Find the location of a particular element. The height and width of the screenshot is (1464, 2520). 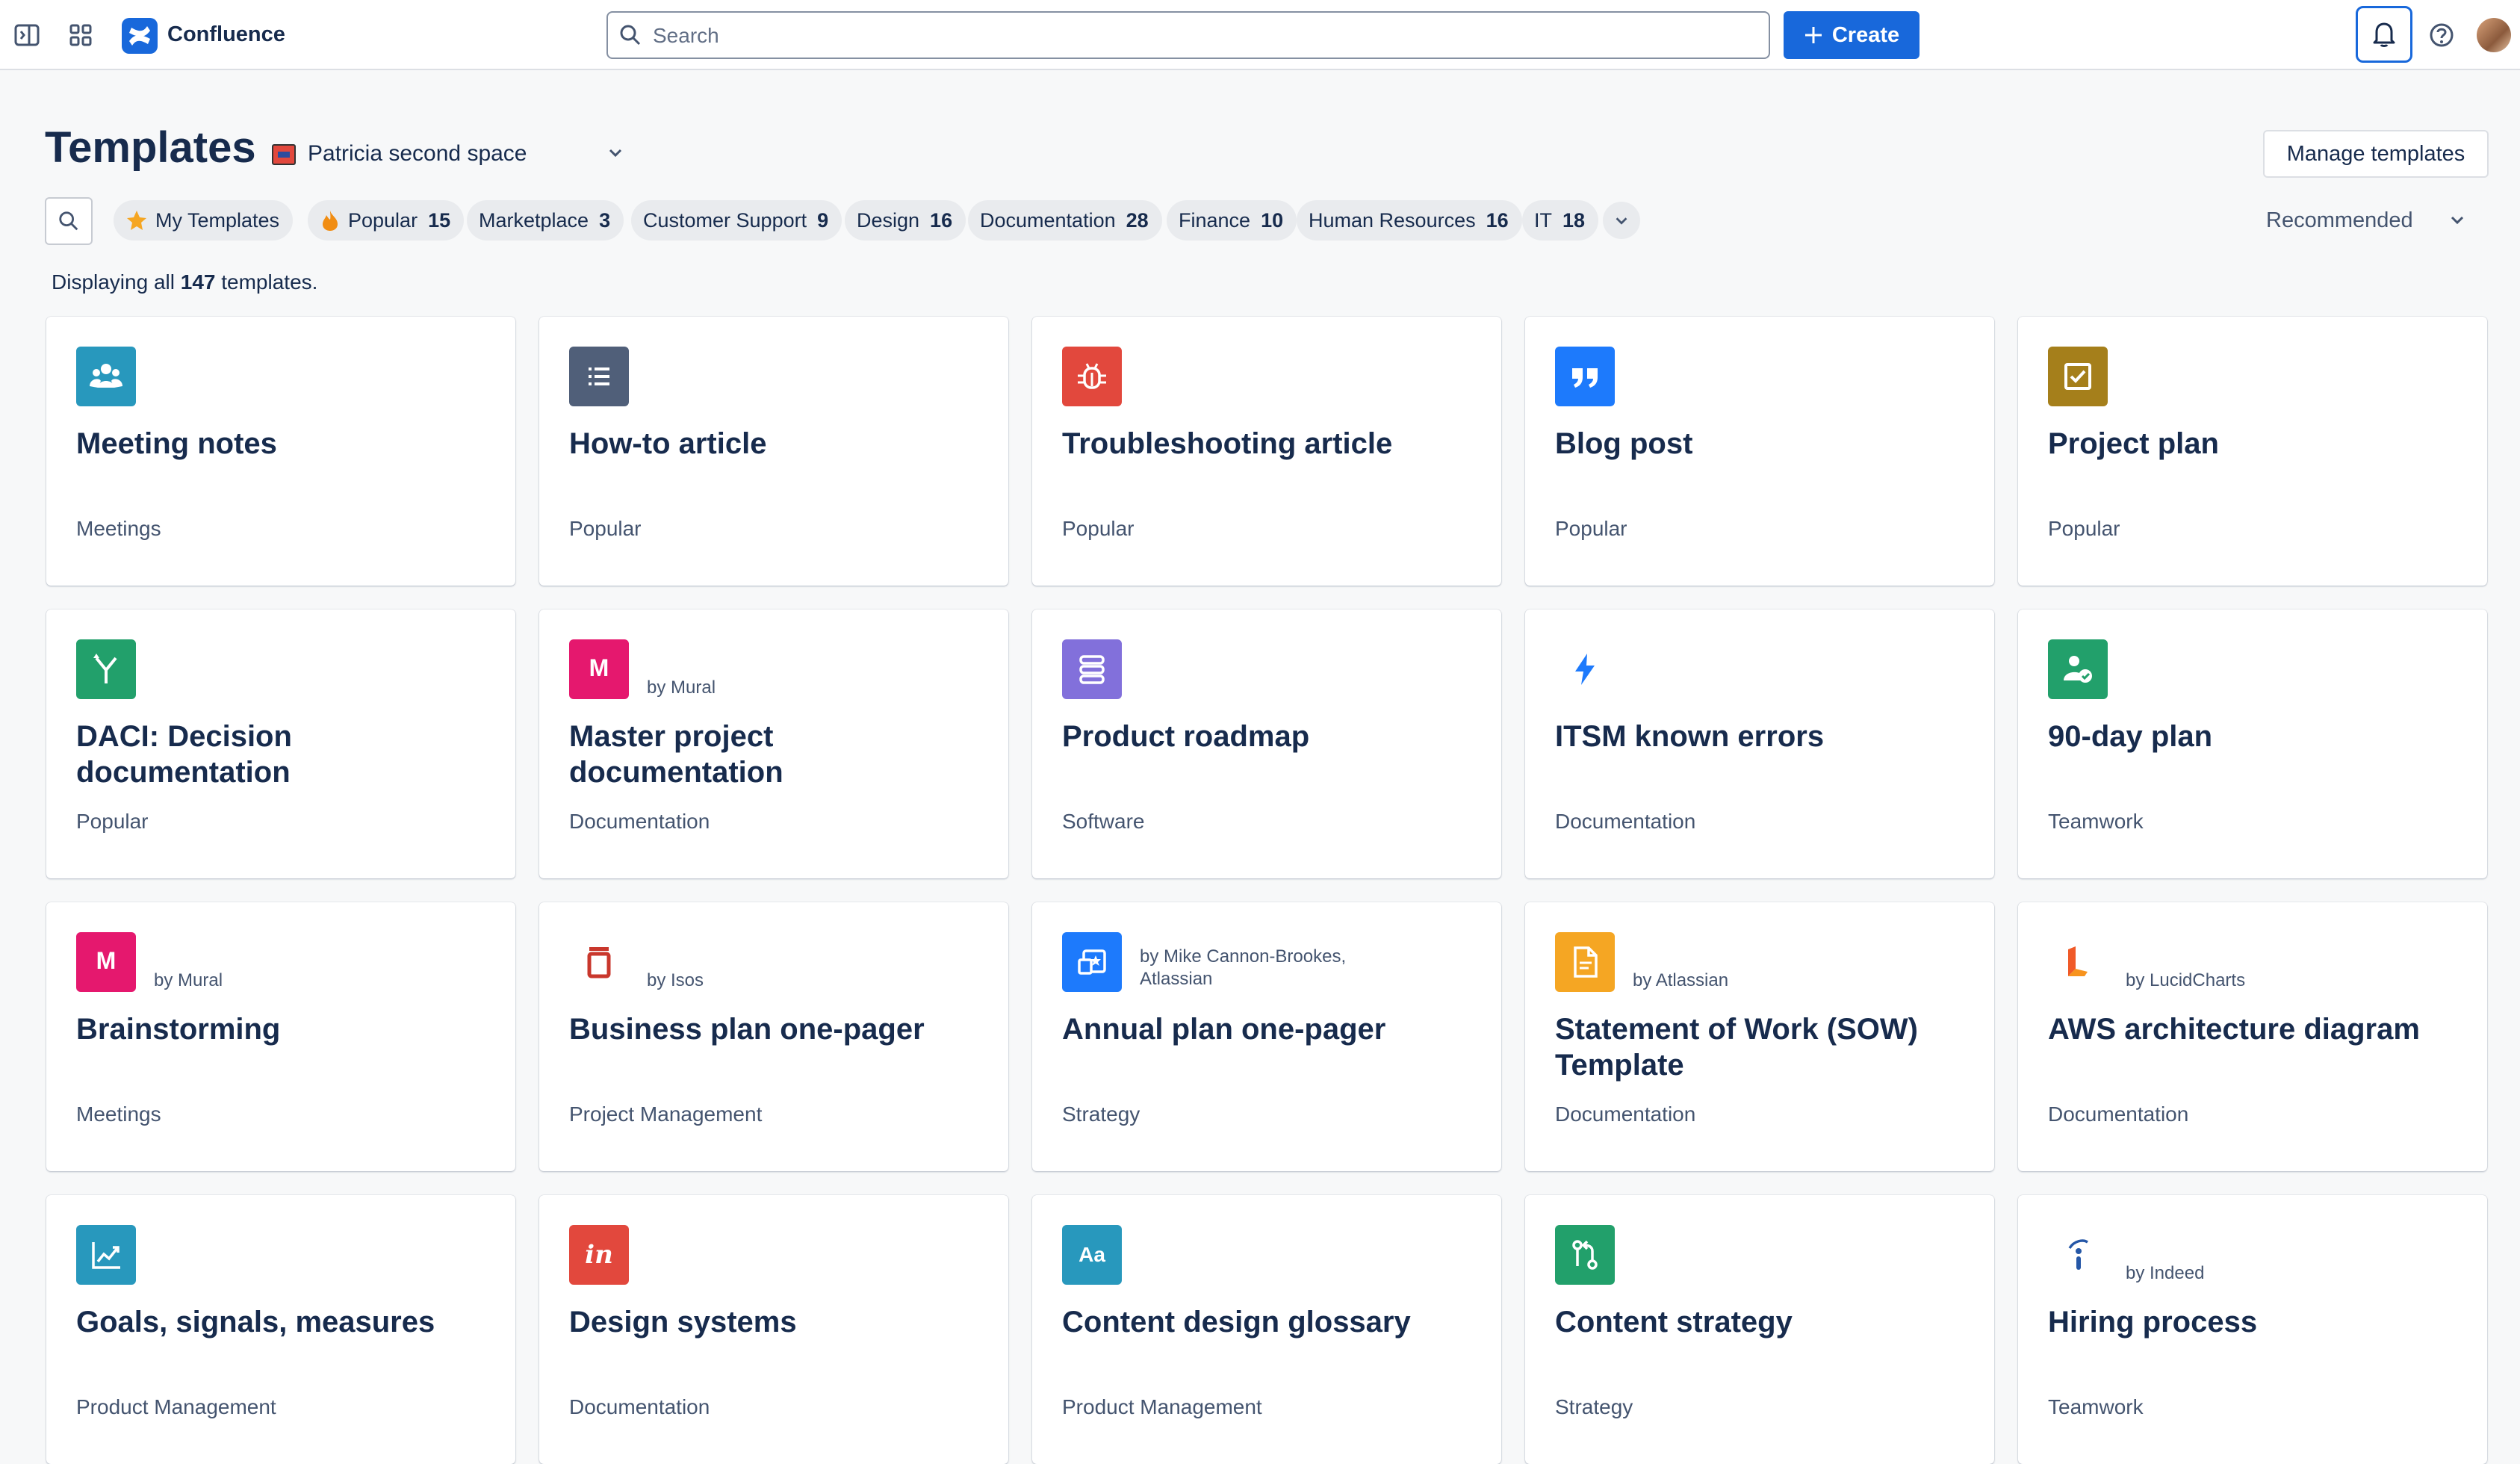

template-author: by Atlassian is located at coordinates (1681, 980).